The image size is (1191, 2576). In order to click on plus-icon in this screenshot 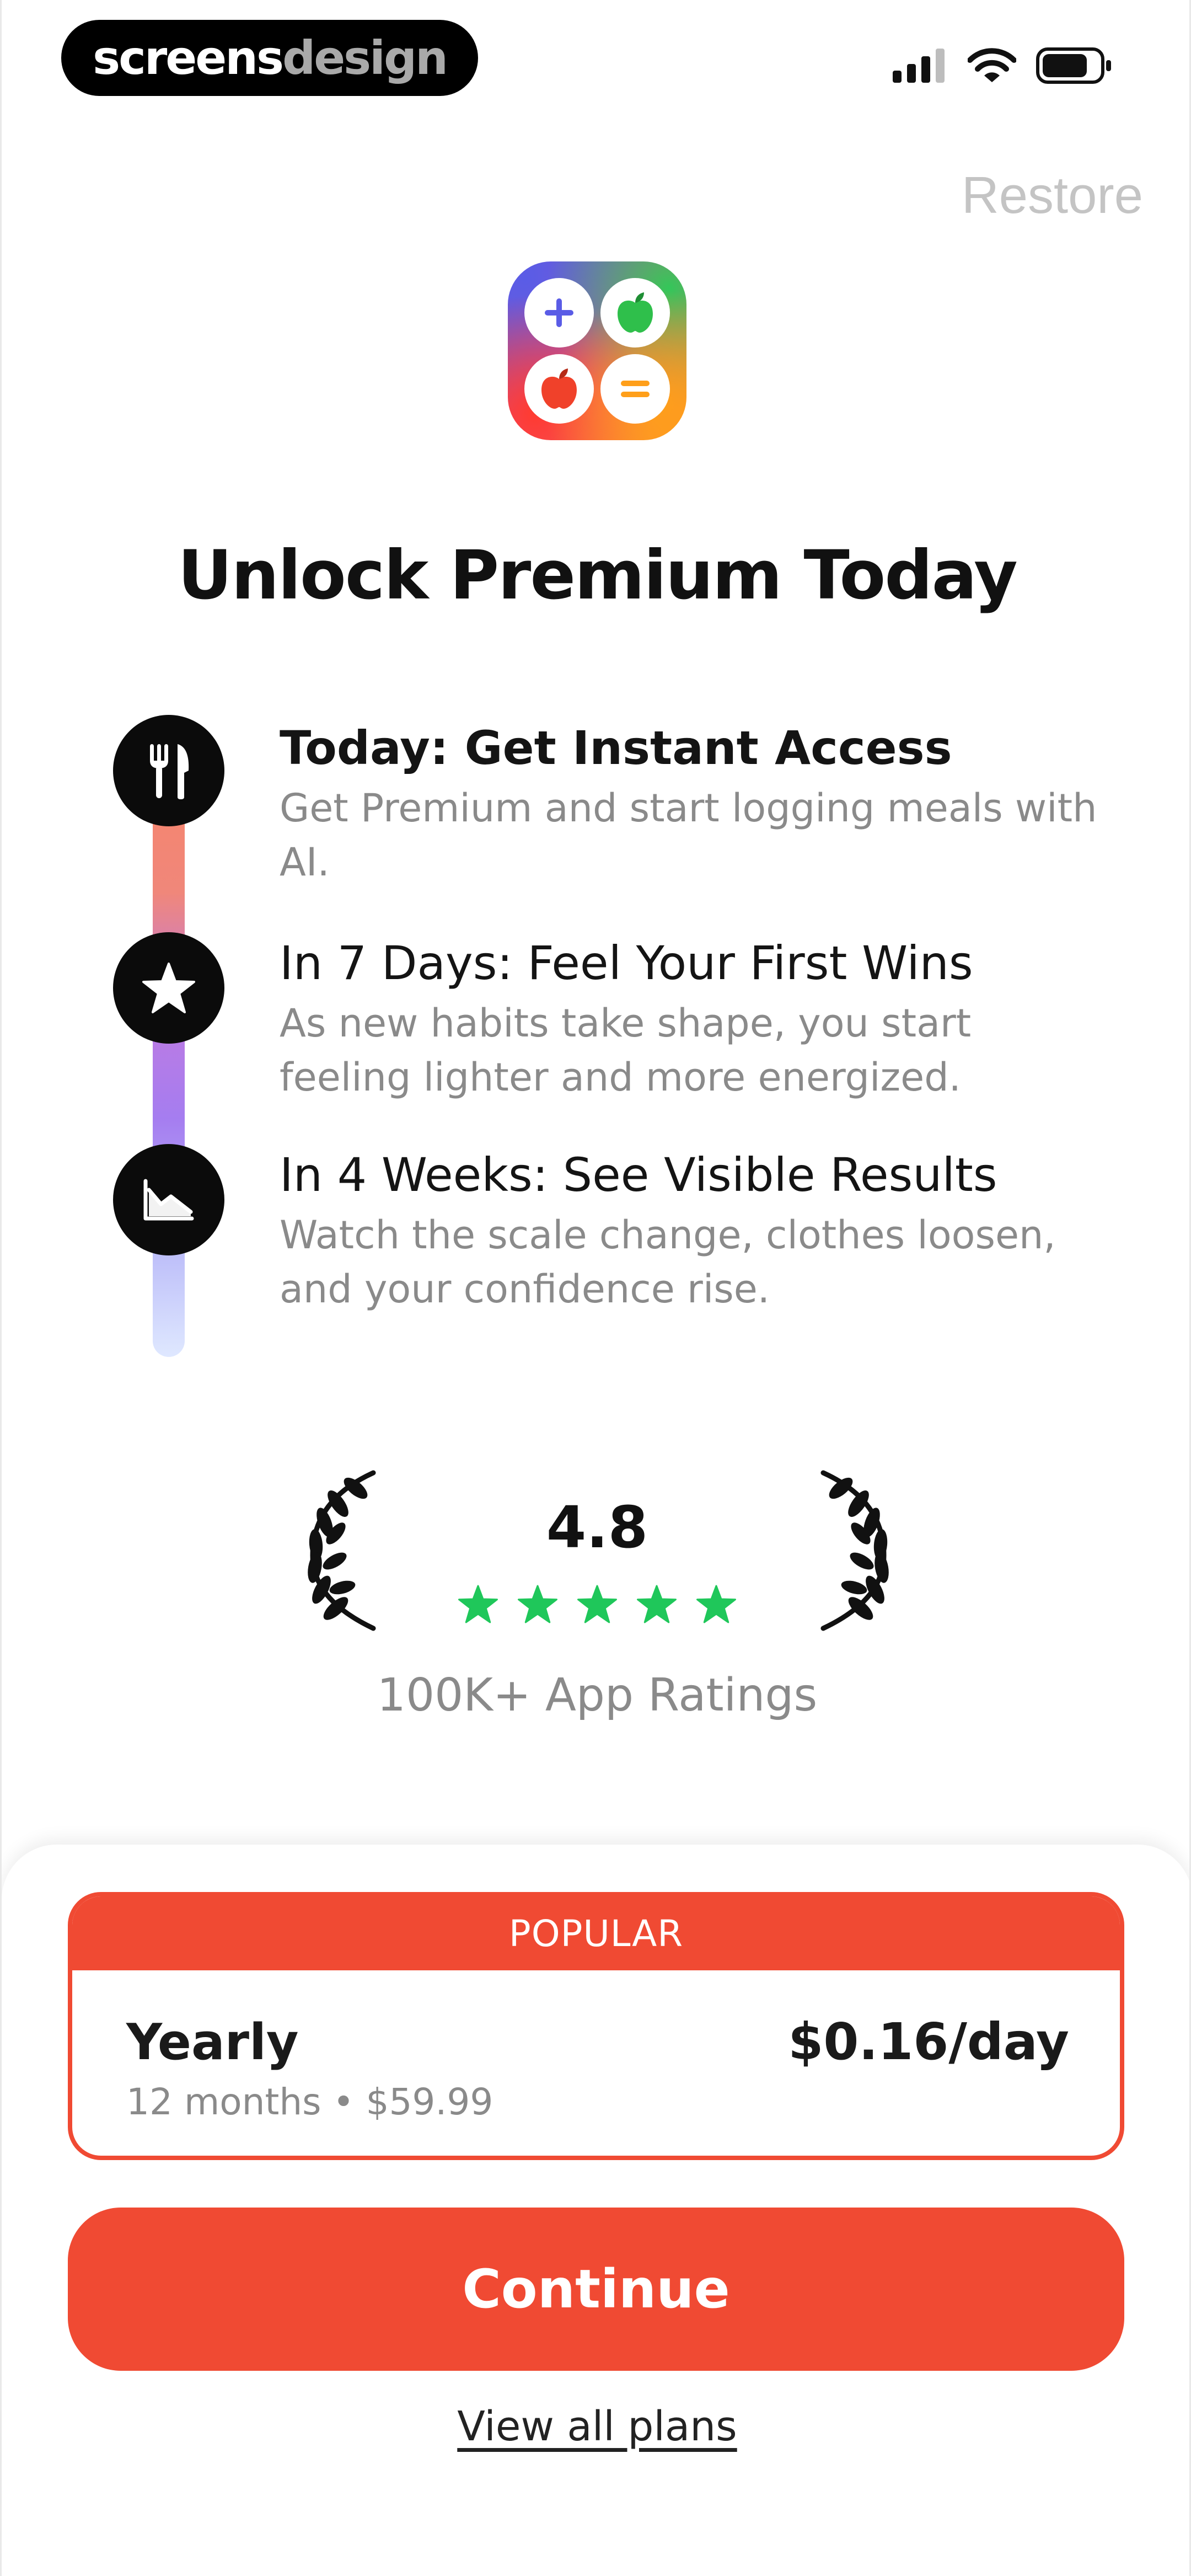, I will do `click(559, 313)`.